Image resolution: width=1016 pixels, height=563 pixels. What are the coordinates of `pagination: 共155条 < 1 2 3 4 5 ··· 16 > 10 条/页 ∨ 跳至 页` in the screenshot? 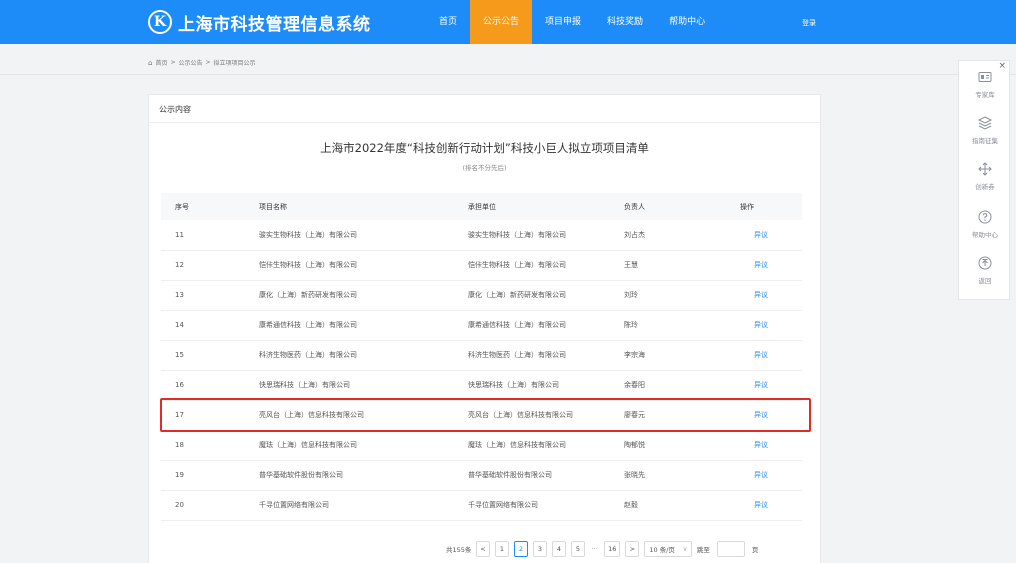 It's located at (602, 549).